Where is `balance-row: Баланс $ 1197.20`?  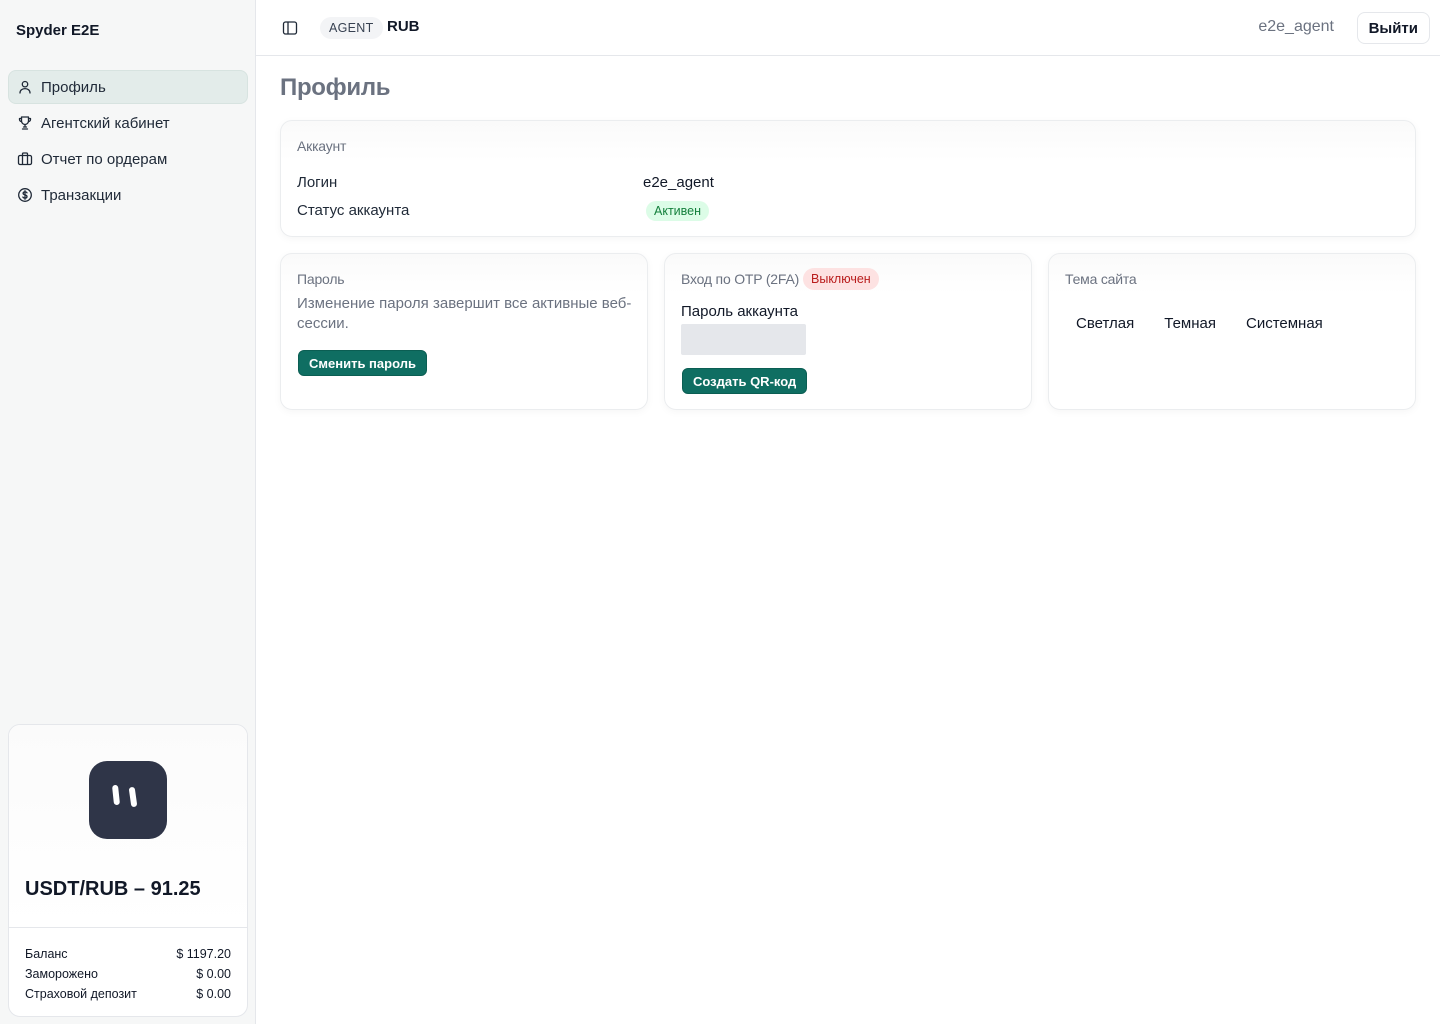 balance-row: Баланс $ 1197.20 is located at coordinates (128, 954).